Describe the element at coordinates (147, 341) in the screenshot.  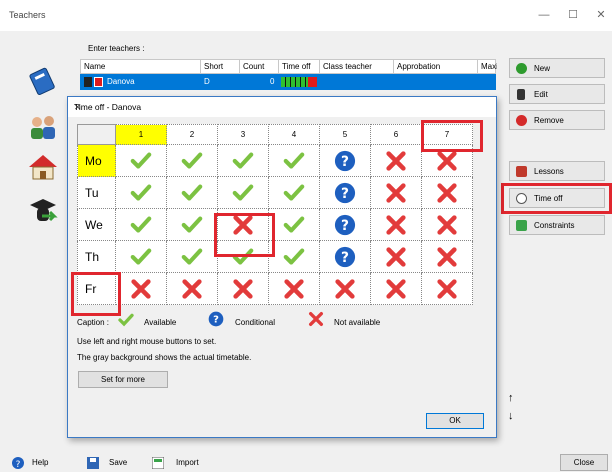
I see `info-mouse-buttons: Use left and right mouse buttons to set.` at that location.